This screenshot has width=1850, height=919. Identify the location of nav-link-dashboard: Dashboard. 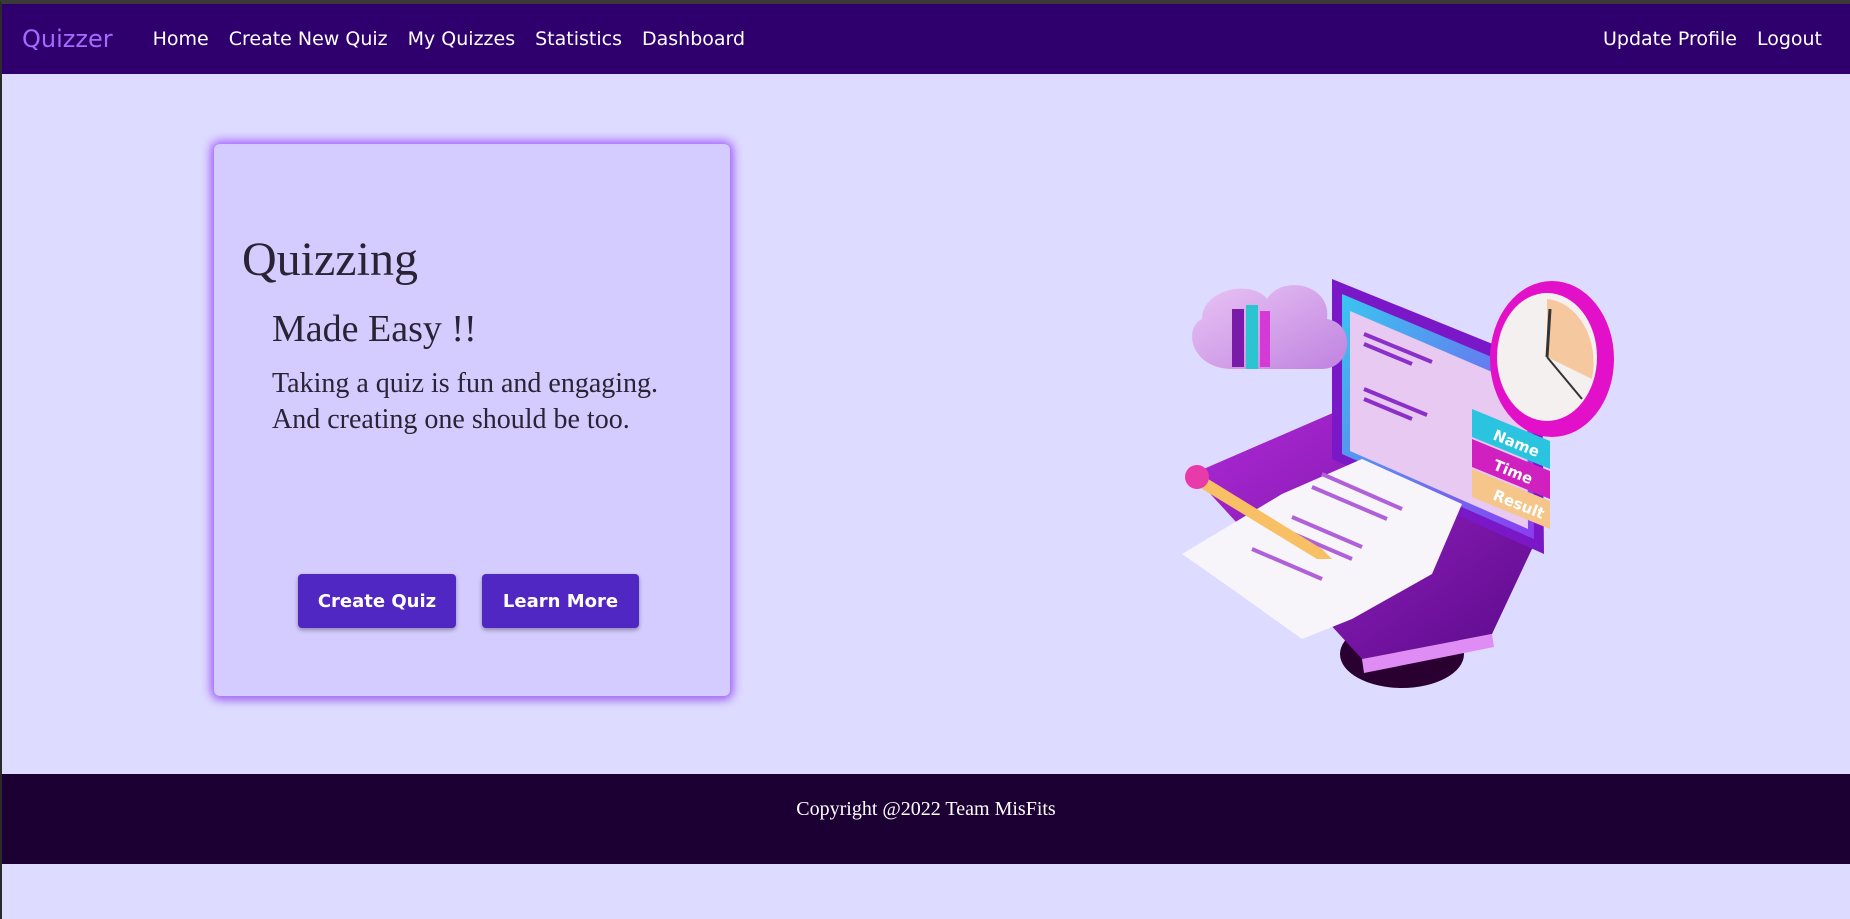
(693, 39).